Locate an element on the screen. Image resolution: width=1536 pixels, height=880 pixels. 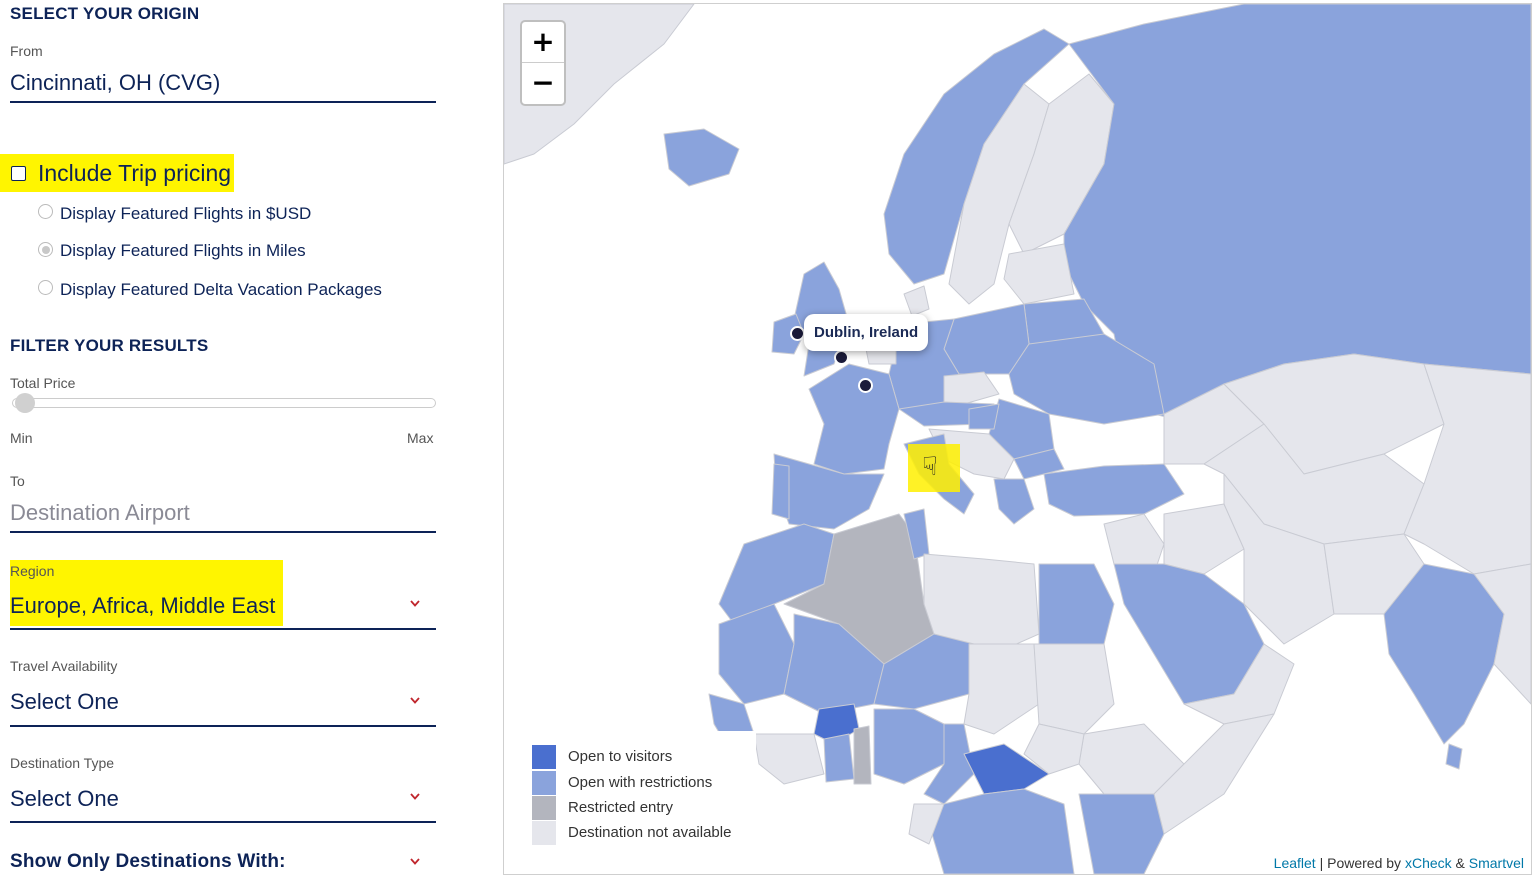
origin-input-underline is located at coordinates (223, 102).